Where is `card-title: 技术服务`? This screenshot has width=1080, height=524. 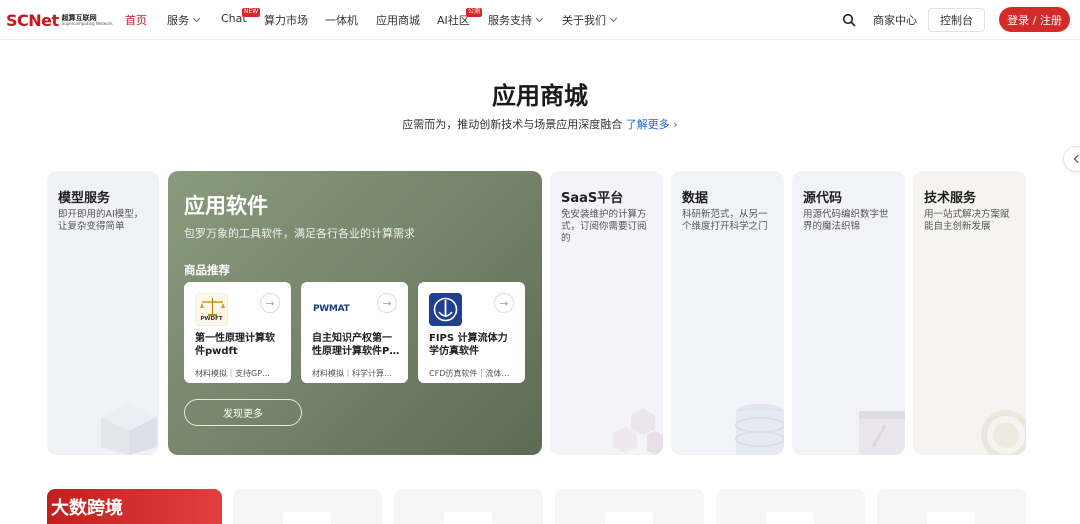
card-title: 技术服务 is located at coordinates (950, 198).